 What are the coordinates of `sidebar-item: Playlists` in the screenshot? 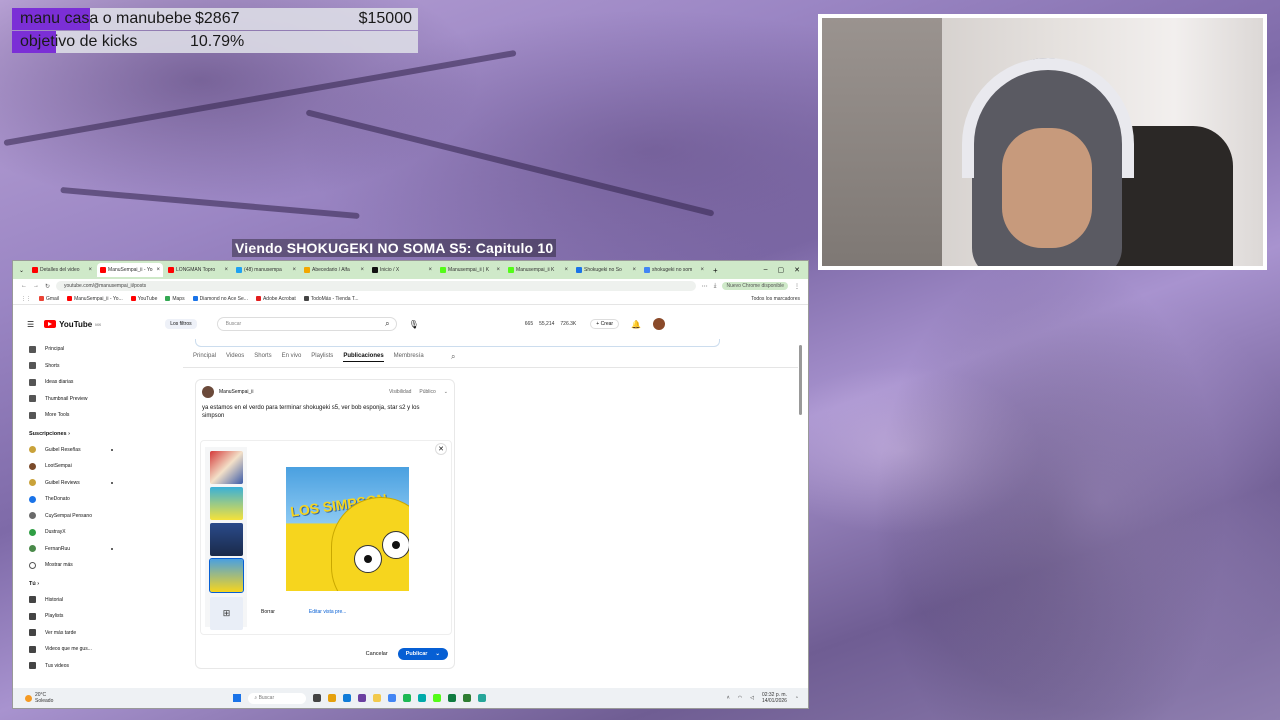 It's located at (73, 616).